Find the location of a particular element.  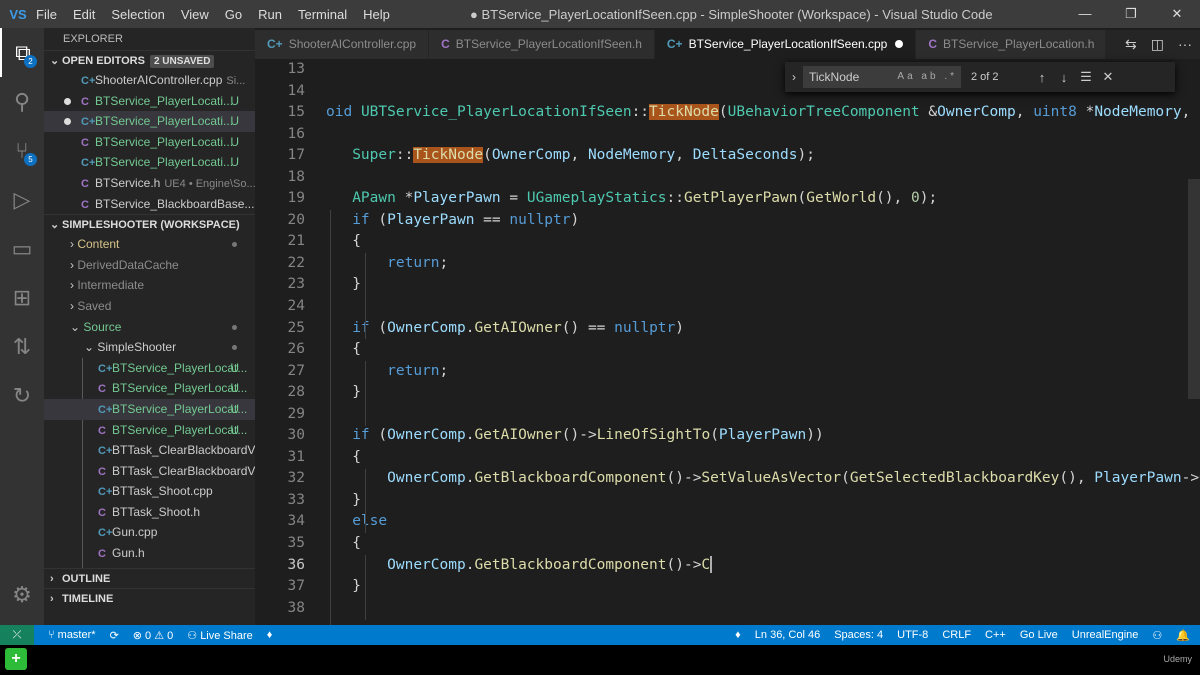

folder-tree-item: › Content is located at coordinates (149, 244).